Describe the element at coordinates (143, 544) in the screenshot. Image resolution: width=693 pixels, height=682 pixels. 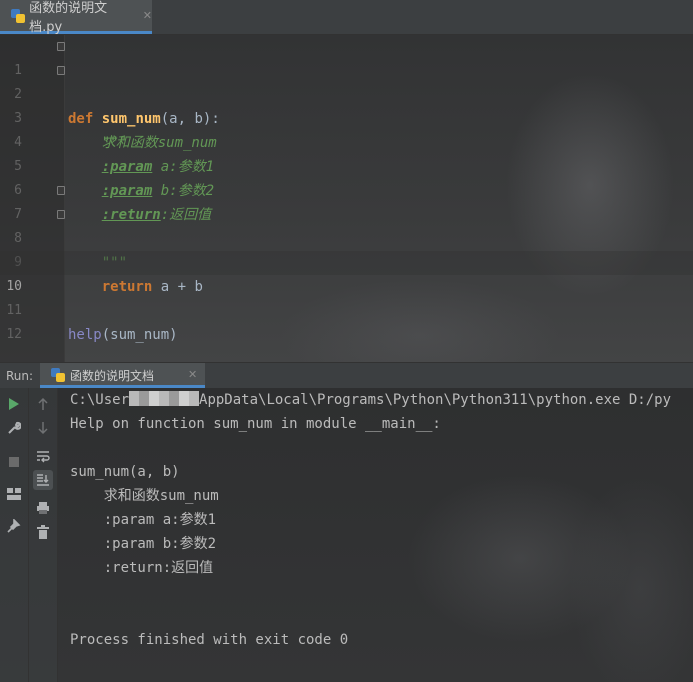
I see `console-line: :param b:参数2` at that location.